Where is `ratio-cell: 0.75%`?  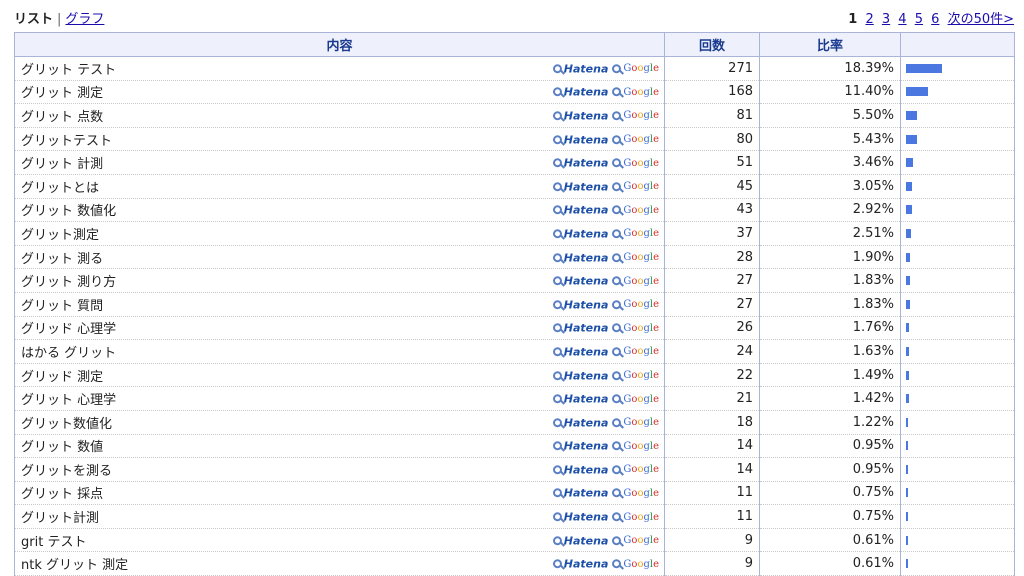 ratio-cell: 0.75% is located at coordinates (830, 493).